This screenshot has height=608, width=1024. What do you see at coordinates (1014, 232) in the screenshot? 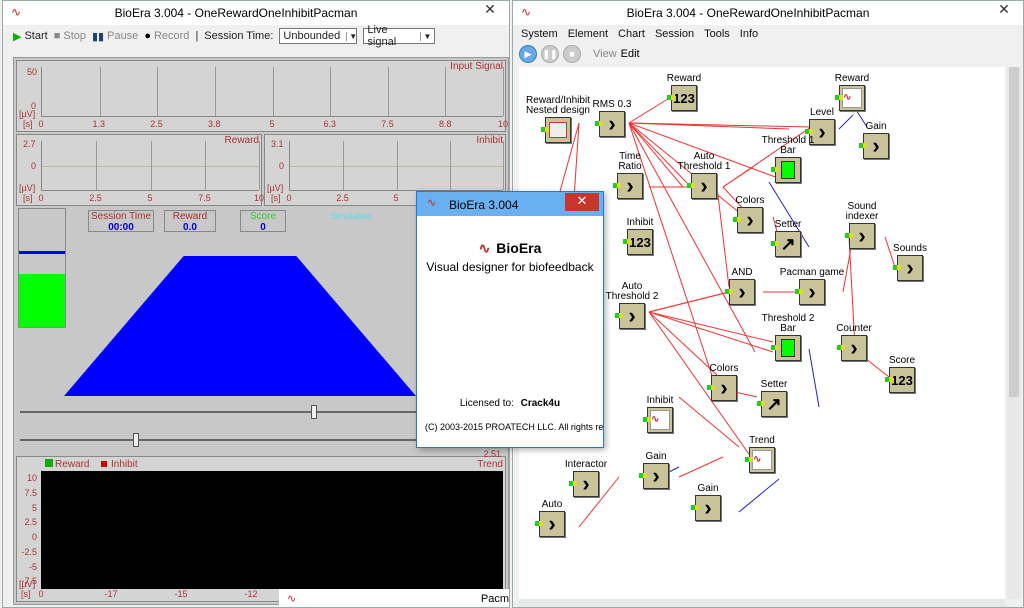
I see `scroll-thumb` at bounding box center [1014, 232].